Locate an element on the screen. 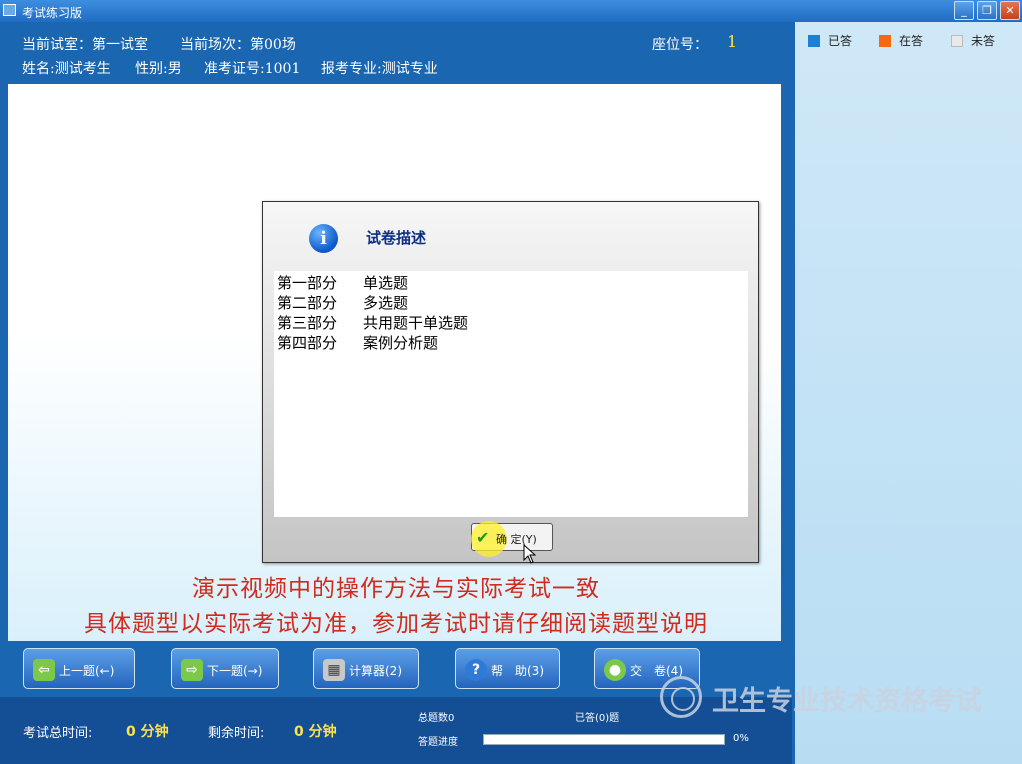 The width and height of the screenshot is (1022, 764). dialog-title: 试卷描述 is located at coordinates (396, 238).